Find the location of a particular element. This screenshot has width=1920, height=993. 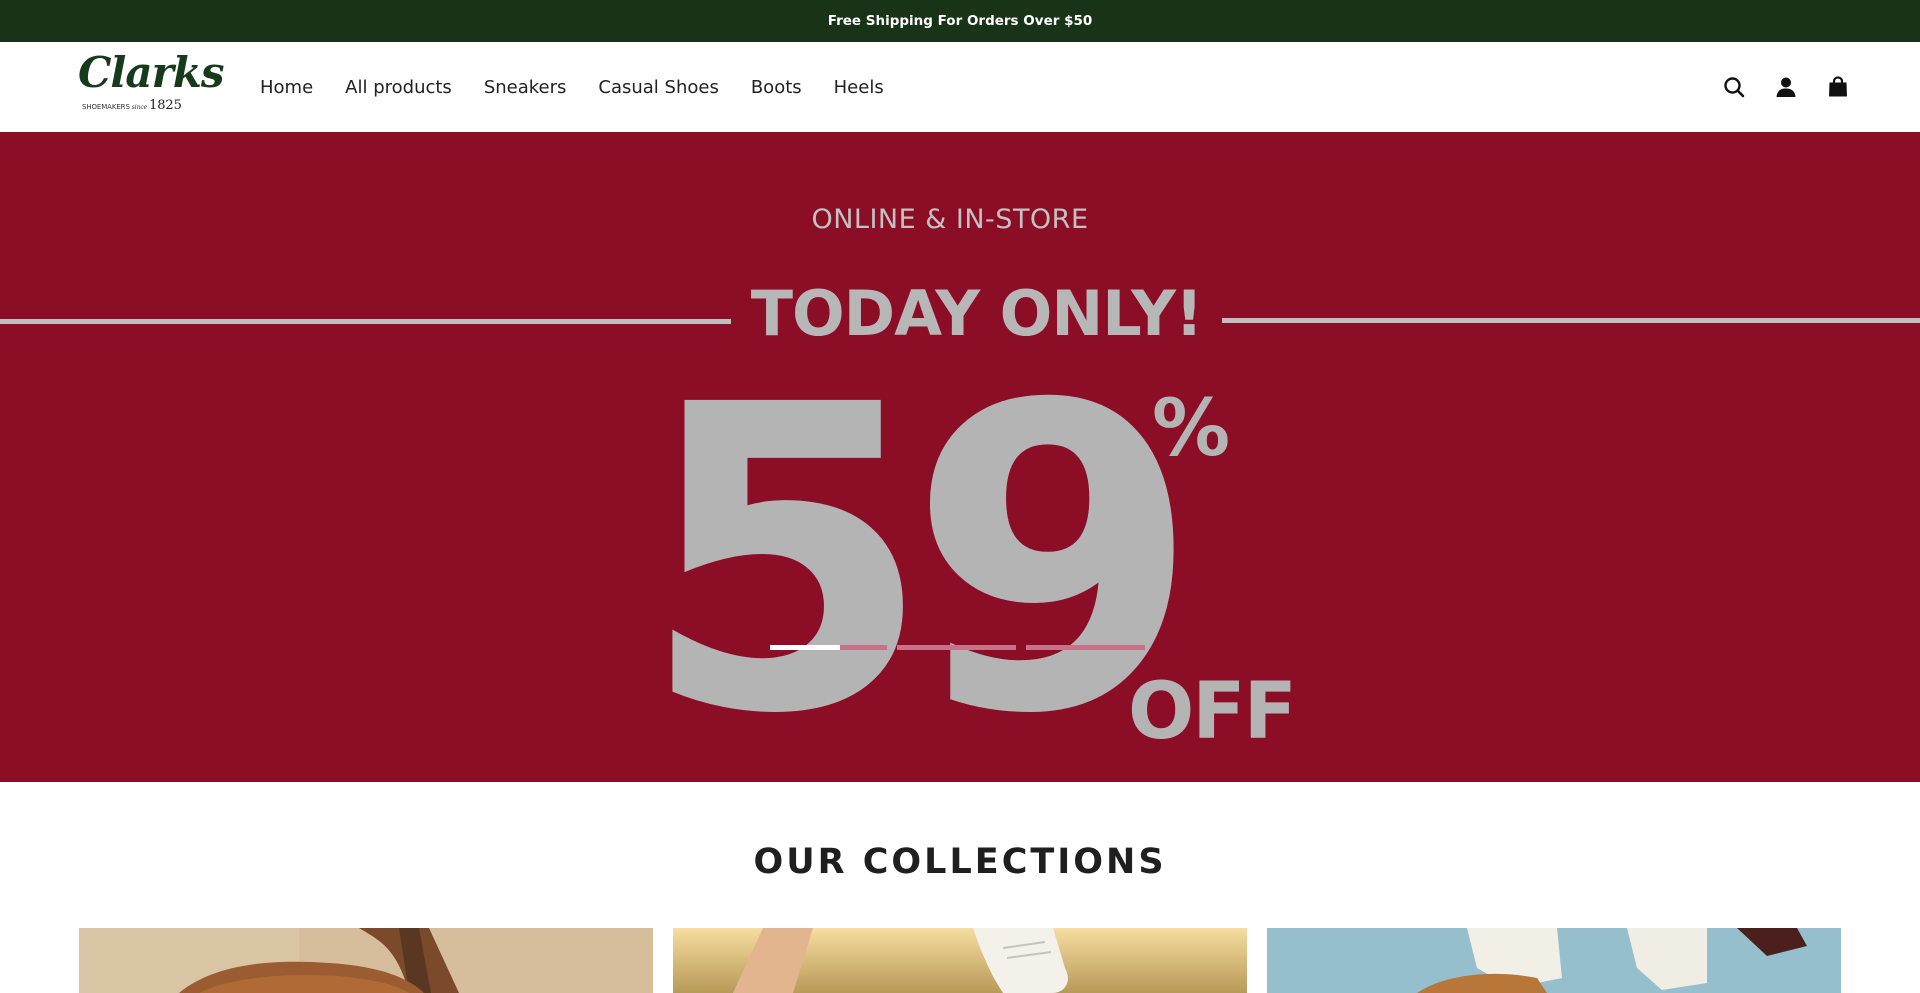

account-icon is located at coordinates (1786, 87).